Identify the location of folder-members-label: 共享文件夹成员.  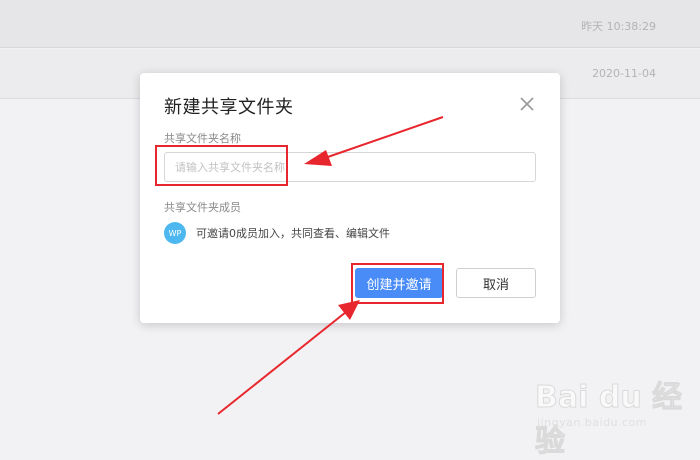
(202, 207).